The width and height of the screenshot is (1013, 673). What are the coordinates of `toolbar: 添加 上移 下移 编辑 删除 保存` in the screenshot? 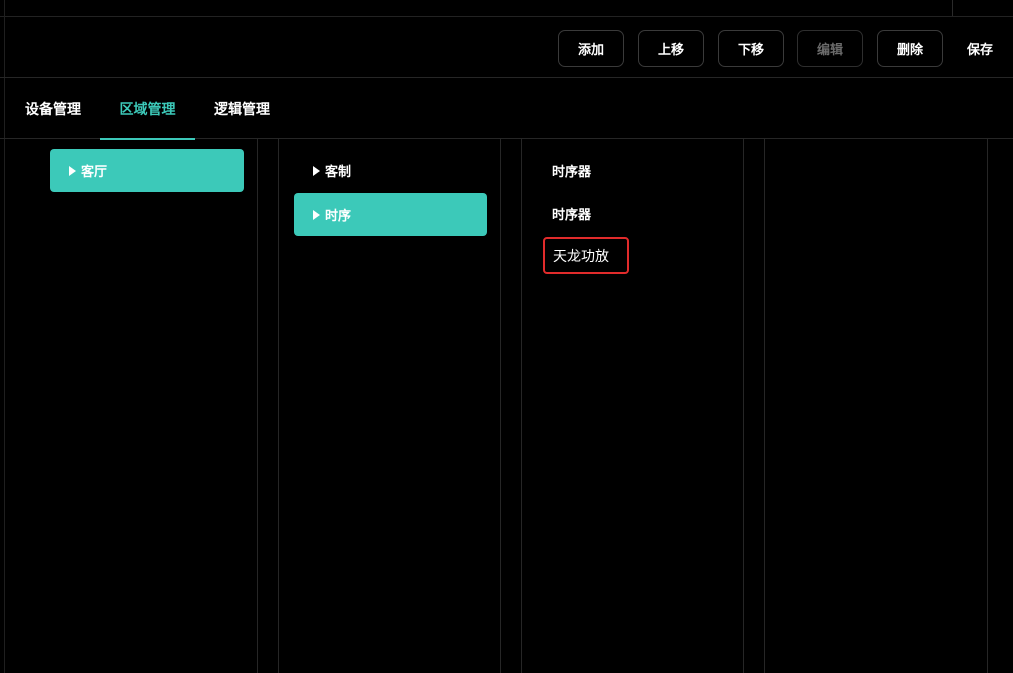 It's located at (506, 47).